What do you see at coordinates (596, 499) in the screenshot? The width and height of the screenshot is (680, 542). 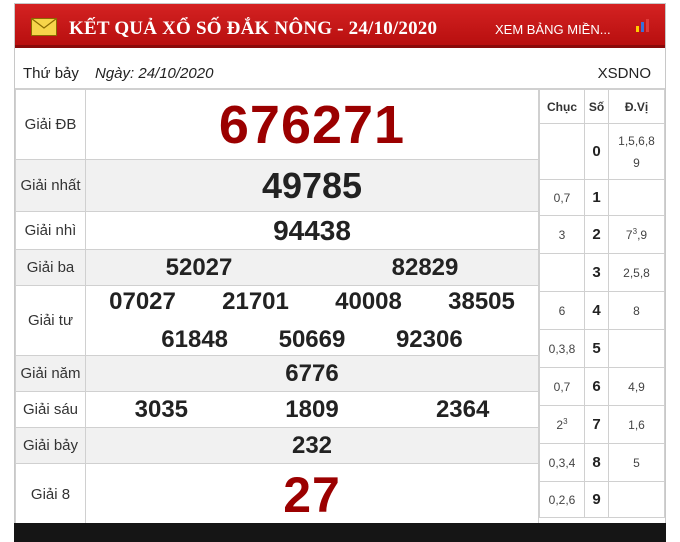 I see `loto-so: 9` at bounding box center [596, 499].